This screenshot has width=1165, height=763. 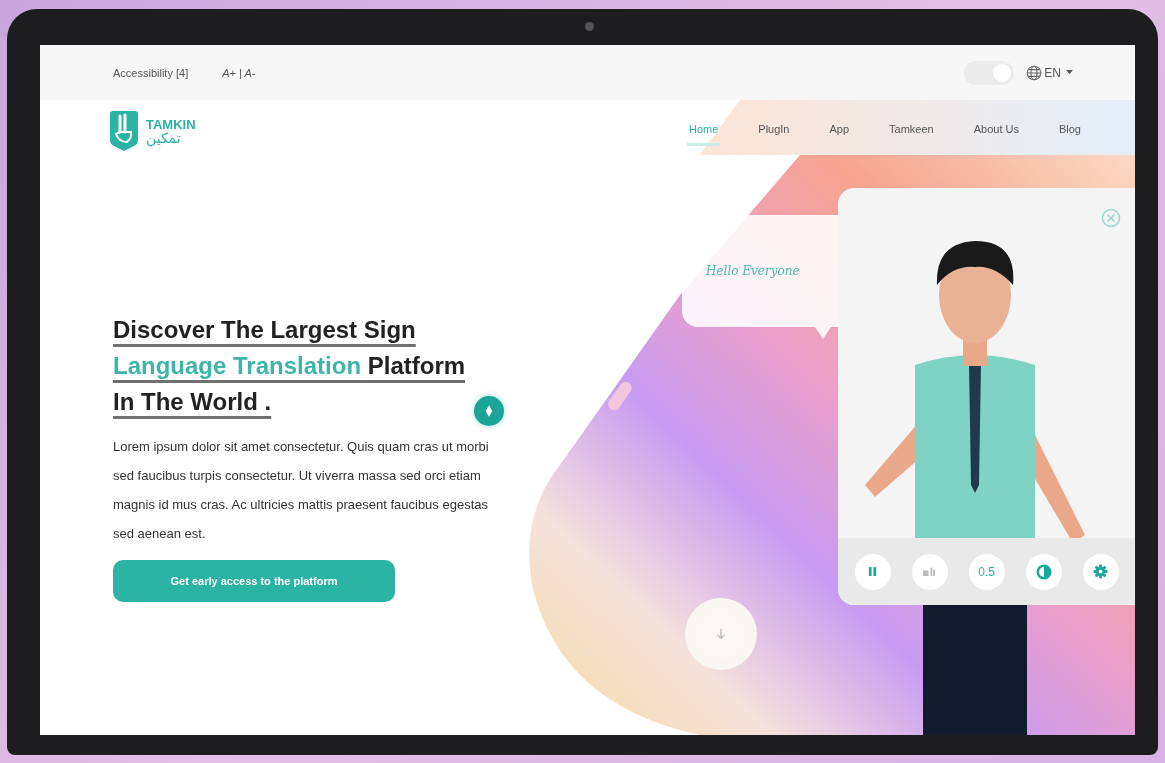 What do you see at coordinates (753, 271) in the screenshot?
I see `speech-text: Hello Everyone` at bounding box center [753, 271].